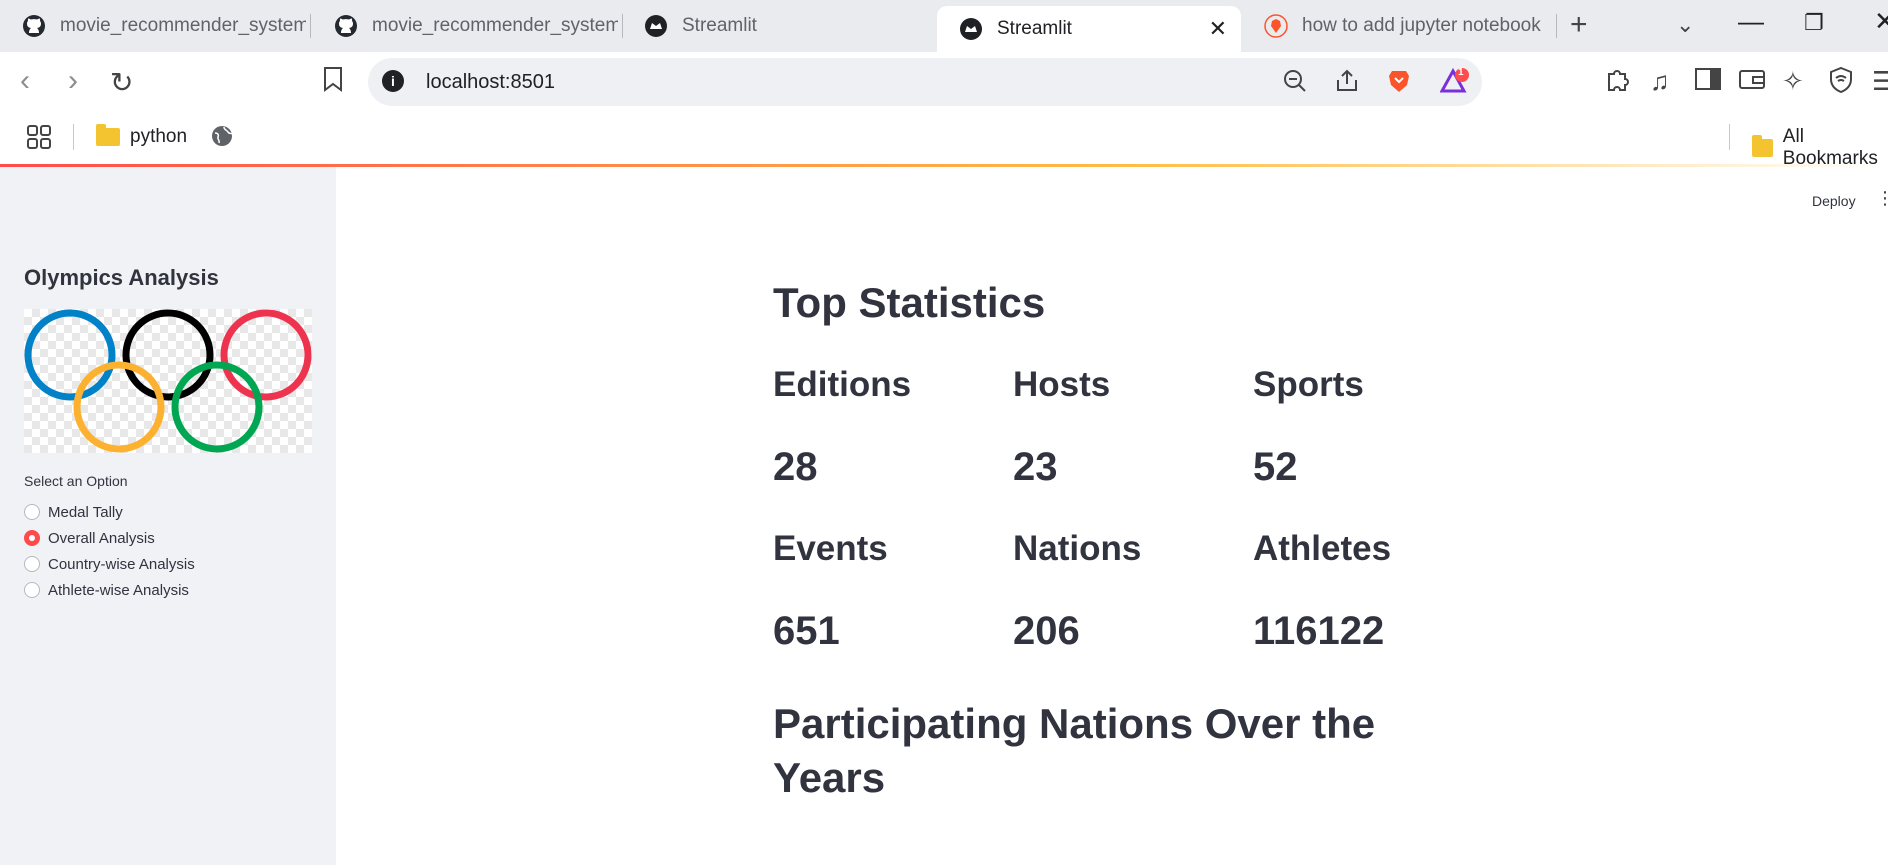 The image size is (1888, 865). Describe the element at coordinates (1421, 25) in the screenshot. I see `tab-title: how to add jupyter notebook` at that location.